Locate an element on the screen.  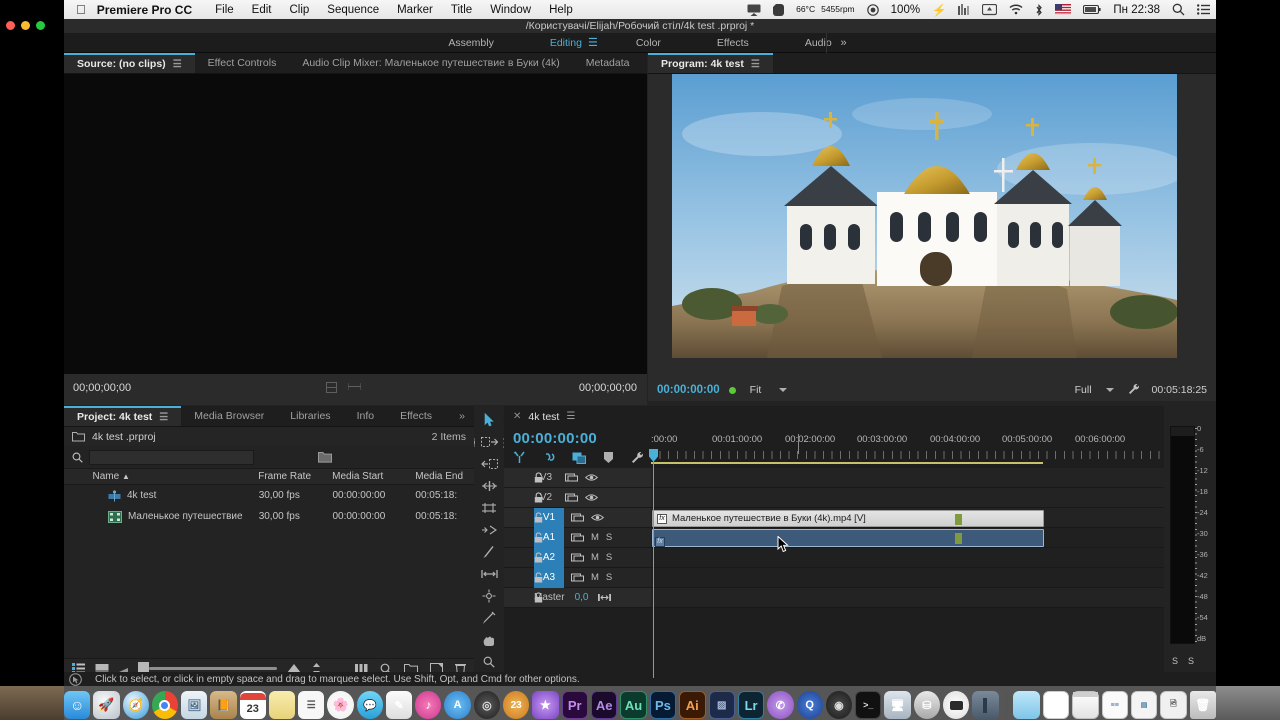
notes-icon is located at coordinates (282, 705).